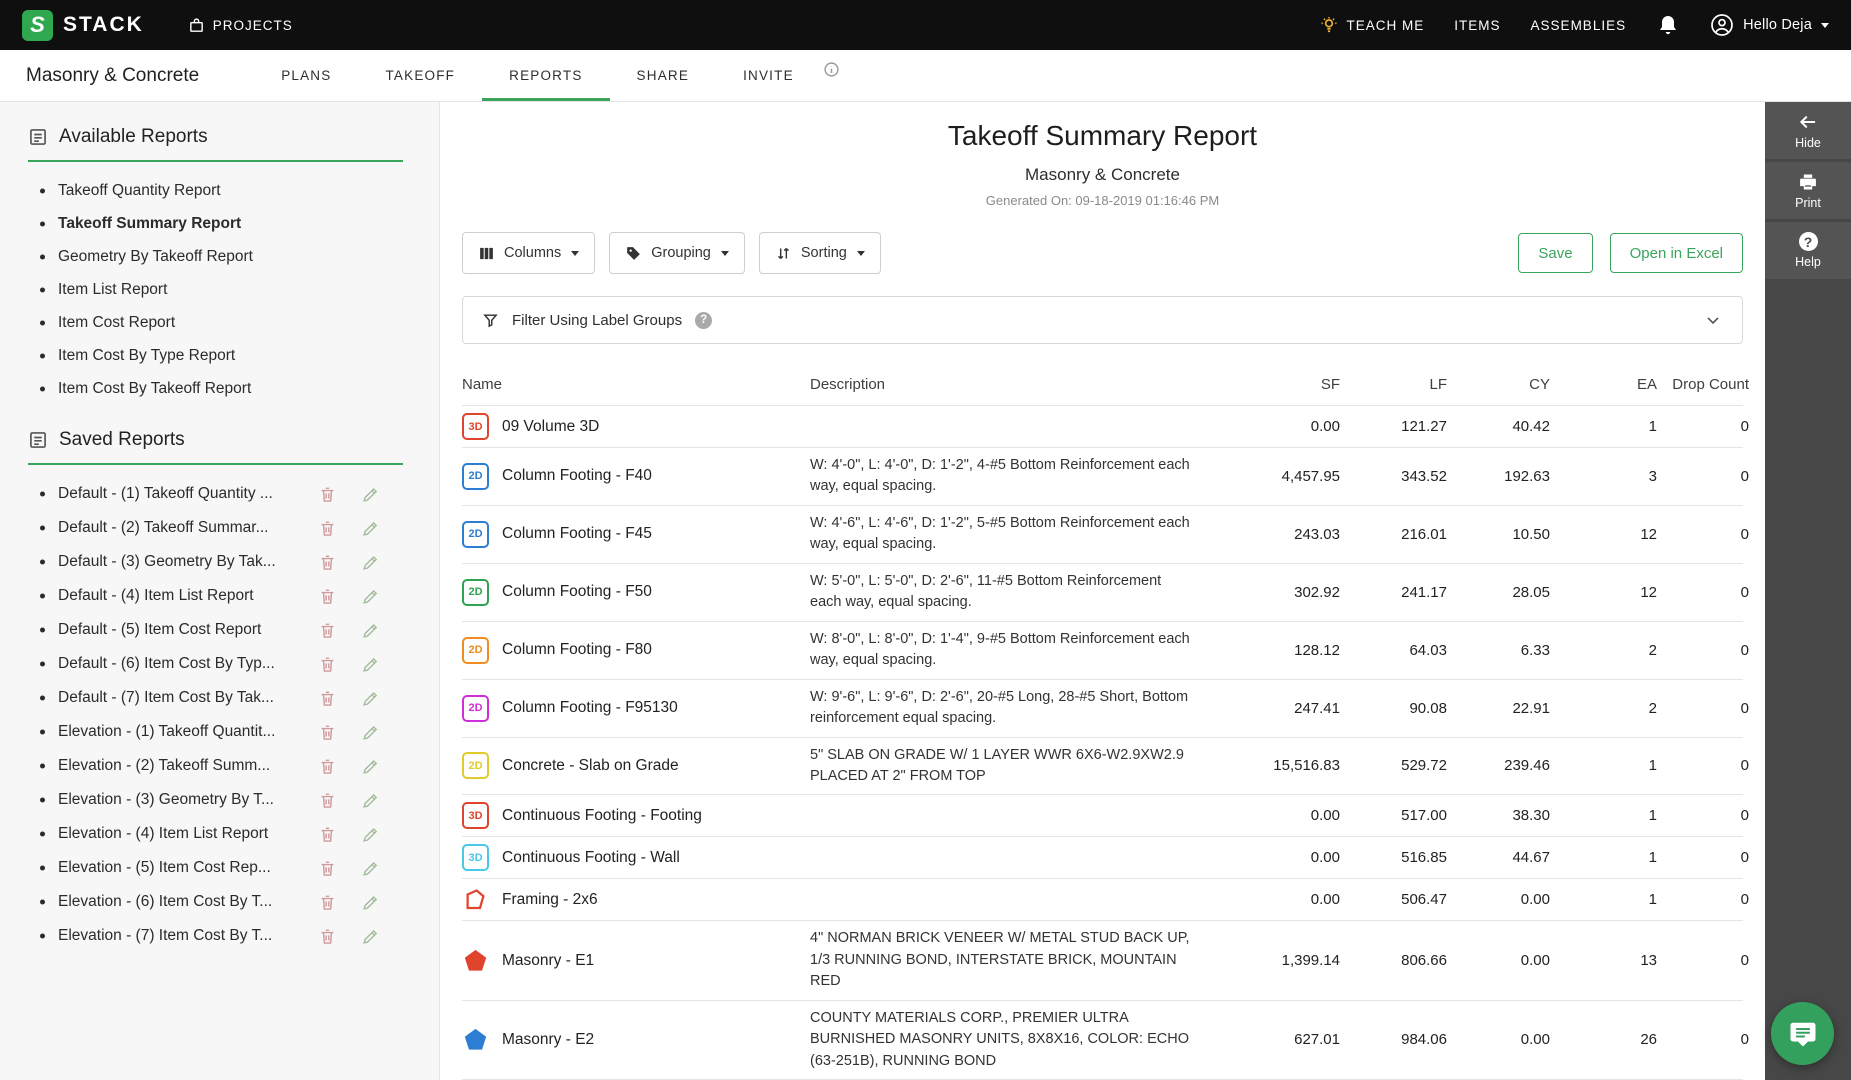 The width and height of the screenshot is (1851, 1080). What do you see at coordinates (1676, 253) in the screenshot?
I see `open-in-excel-button: Open in Excel` at bounding box center [1676, 253].